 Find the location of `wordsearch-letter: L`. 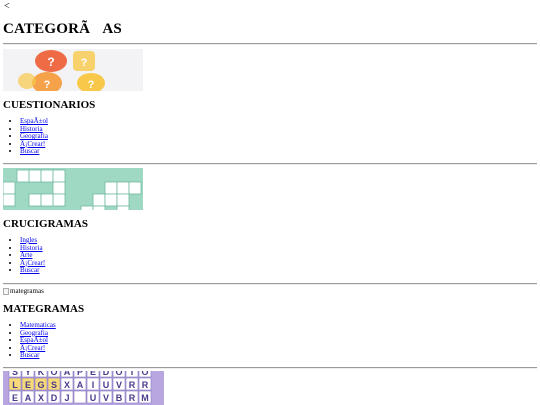

wordsearch-letter: L is located at coordinates (15, 385).